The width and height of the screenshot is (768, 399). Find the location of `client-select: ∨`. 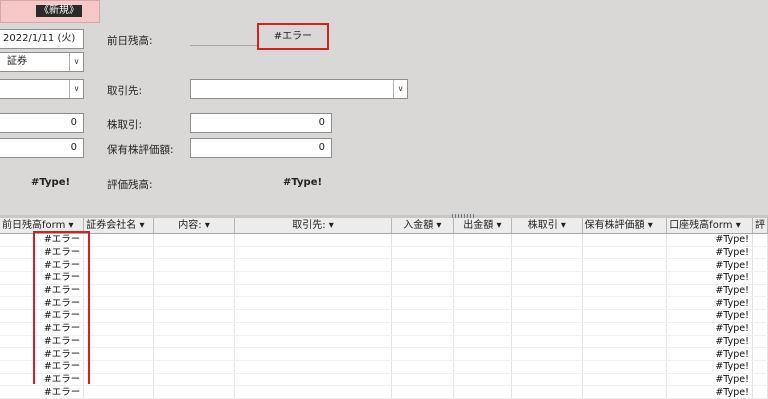

client-select: ∨ is located at coordinates (299, 89).